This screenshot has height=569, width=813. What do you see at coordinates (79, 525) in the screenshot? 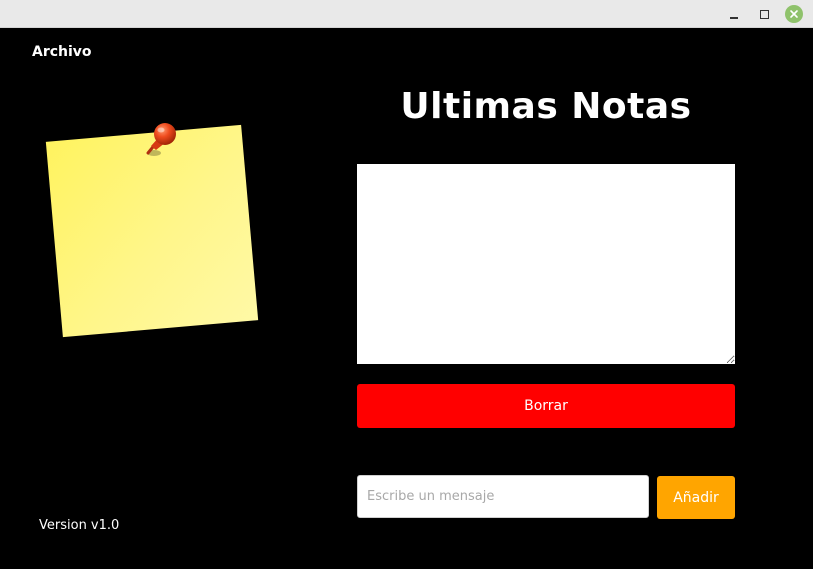
I see `version-label: Version v1.0` at bounding box center [79, 525].